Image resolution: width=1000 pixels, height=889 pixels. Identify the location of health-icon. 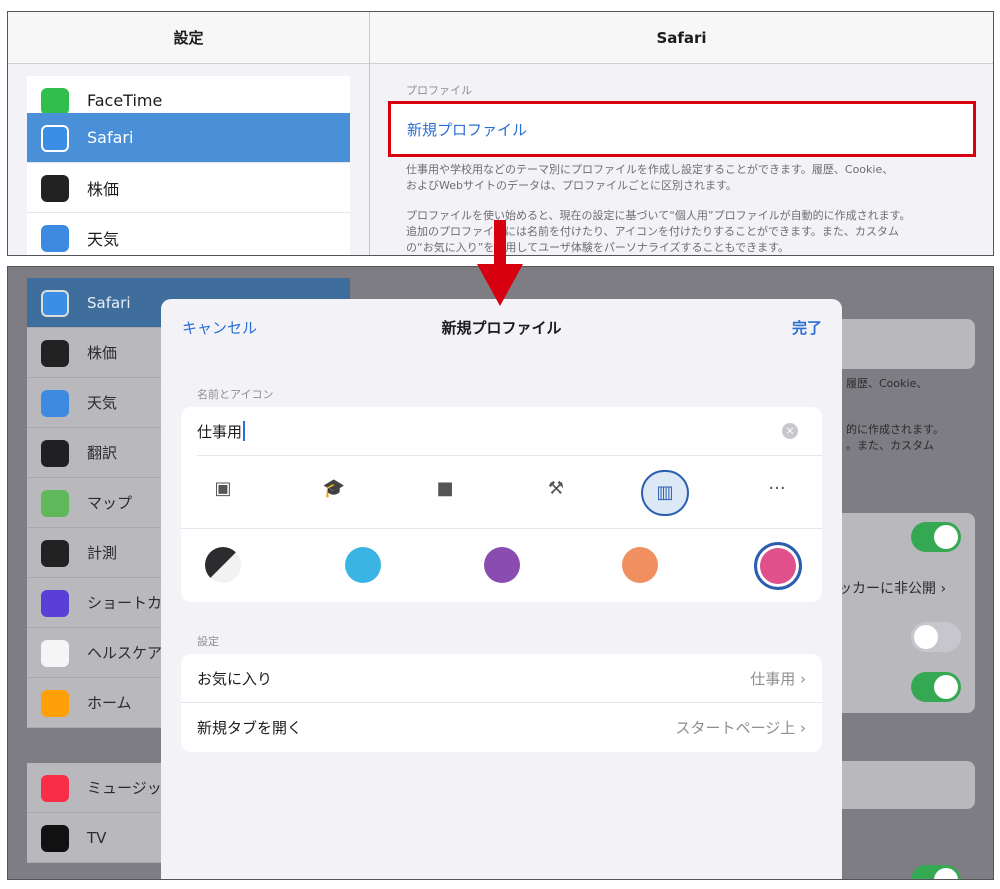
(55, 653).